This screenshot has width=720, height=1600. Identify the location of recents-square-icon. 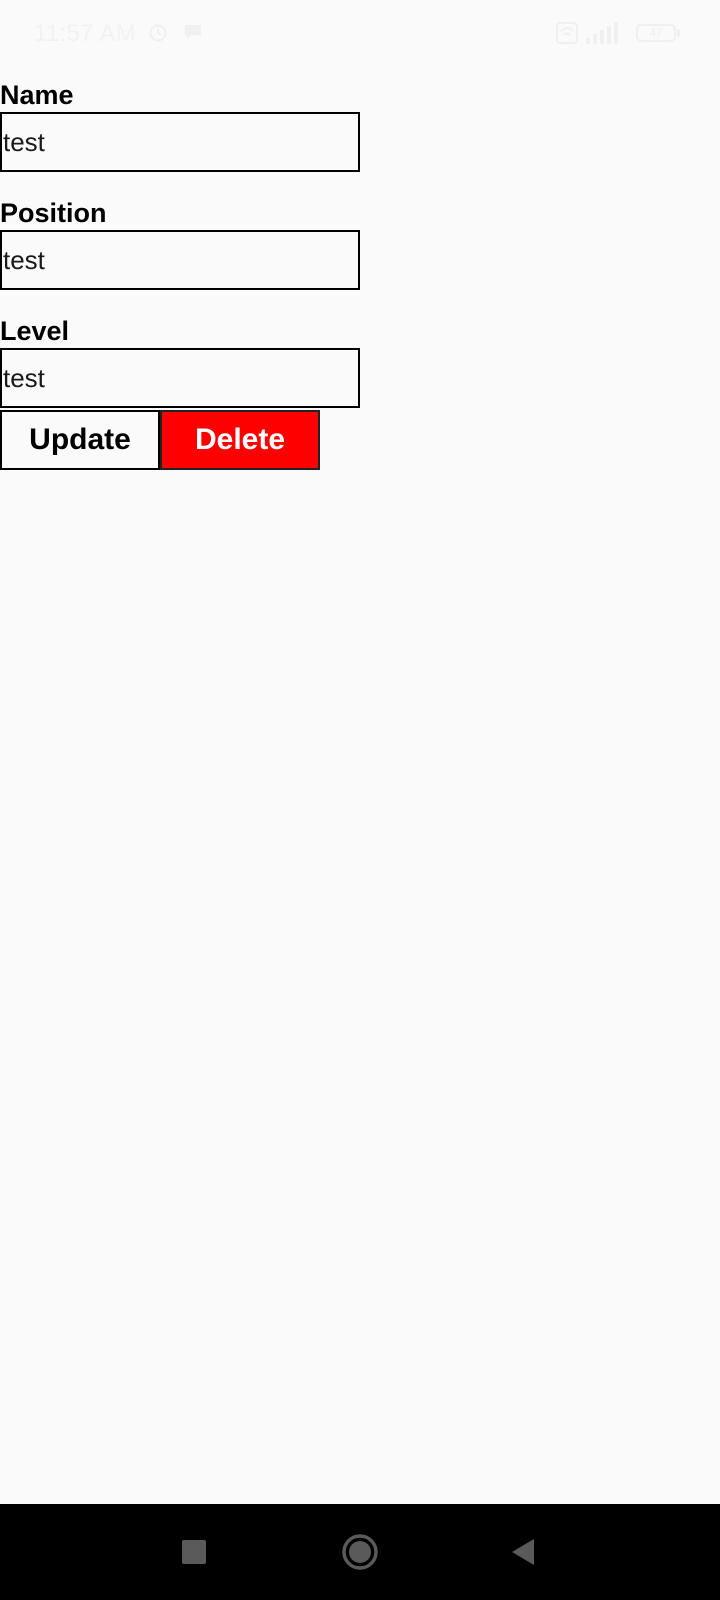
(194, 1552).